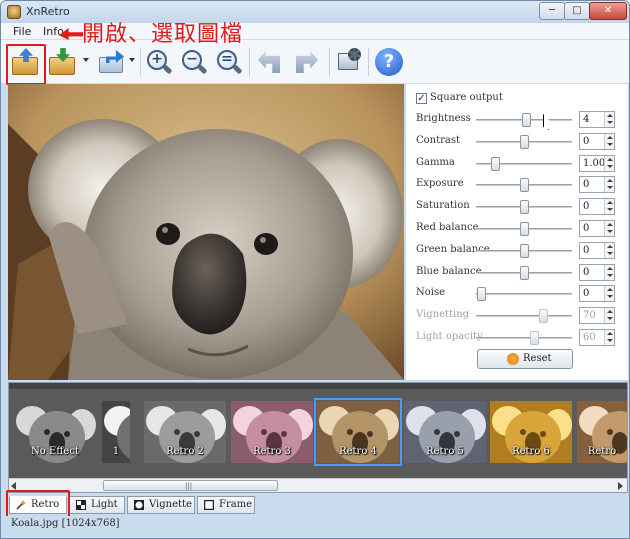 The image size is (630, 539). What do you see at coordinates (517, 229) in the screenshot?
I see `slider-row-red-balance: Red balance 0` at bounding box center [517, 229].